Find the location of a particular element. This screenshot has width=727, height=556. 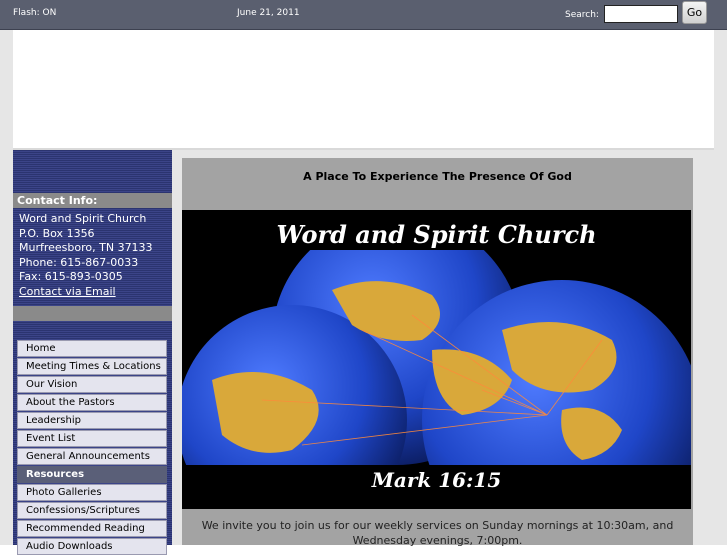

nav-item-about-pastors: About the Pastors is located at coordinates (92, 402).